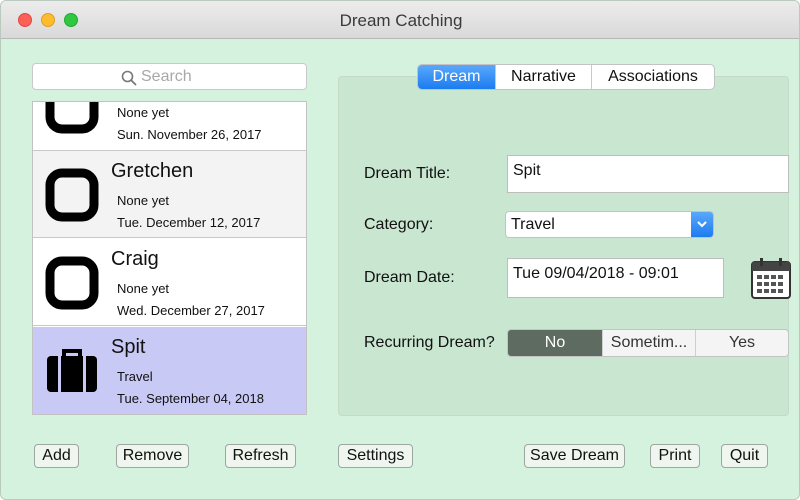 This screenshot has width=800, height=500. I want to click on tab-narrative: Narrative, so click(544, 77).